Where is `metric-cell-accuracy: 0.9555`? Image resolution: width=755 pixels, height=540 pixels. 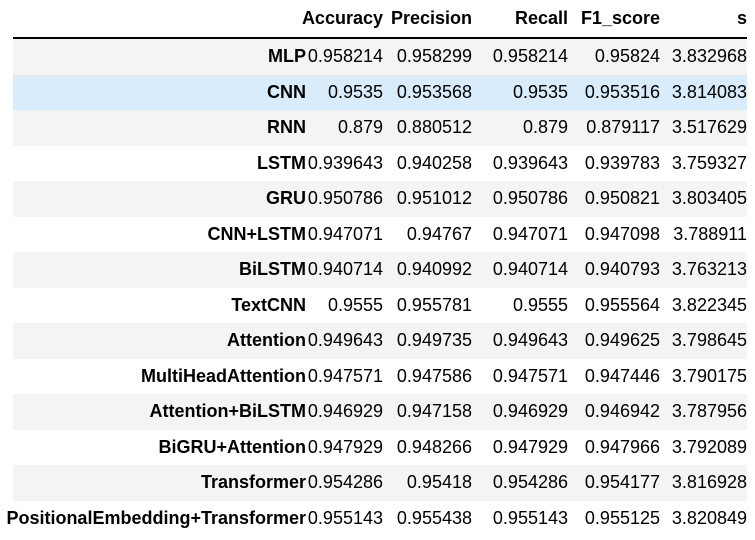
metric-cell-accuracy: 0.9555 is located at coordinates (355, 304).